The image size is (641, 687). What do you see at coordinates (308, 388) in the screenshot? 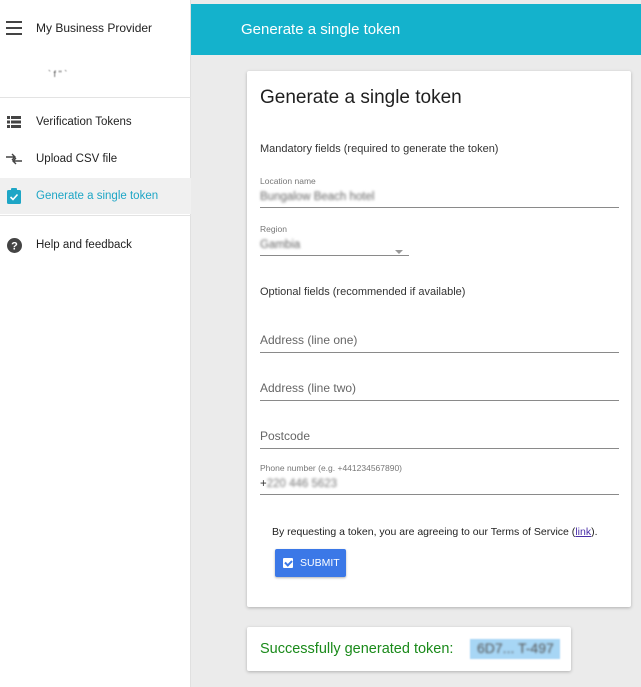
I see `address-line-two-placeholder: Address (line two)` at bounding box center [308, 388].